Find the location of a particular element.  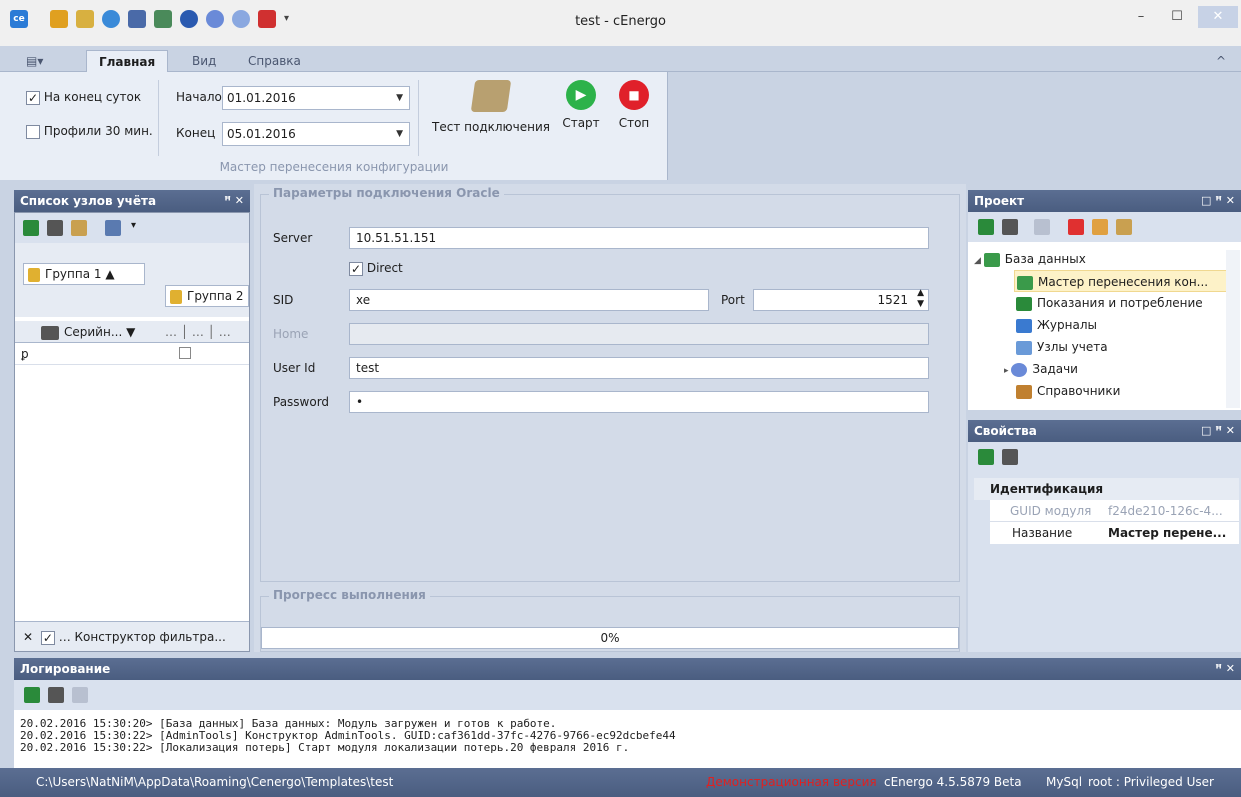

project-panel-header: Проект □ ꟸ ✕ is located at coordinates (1104, 201).